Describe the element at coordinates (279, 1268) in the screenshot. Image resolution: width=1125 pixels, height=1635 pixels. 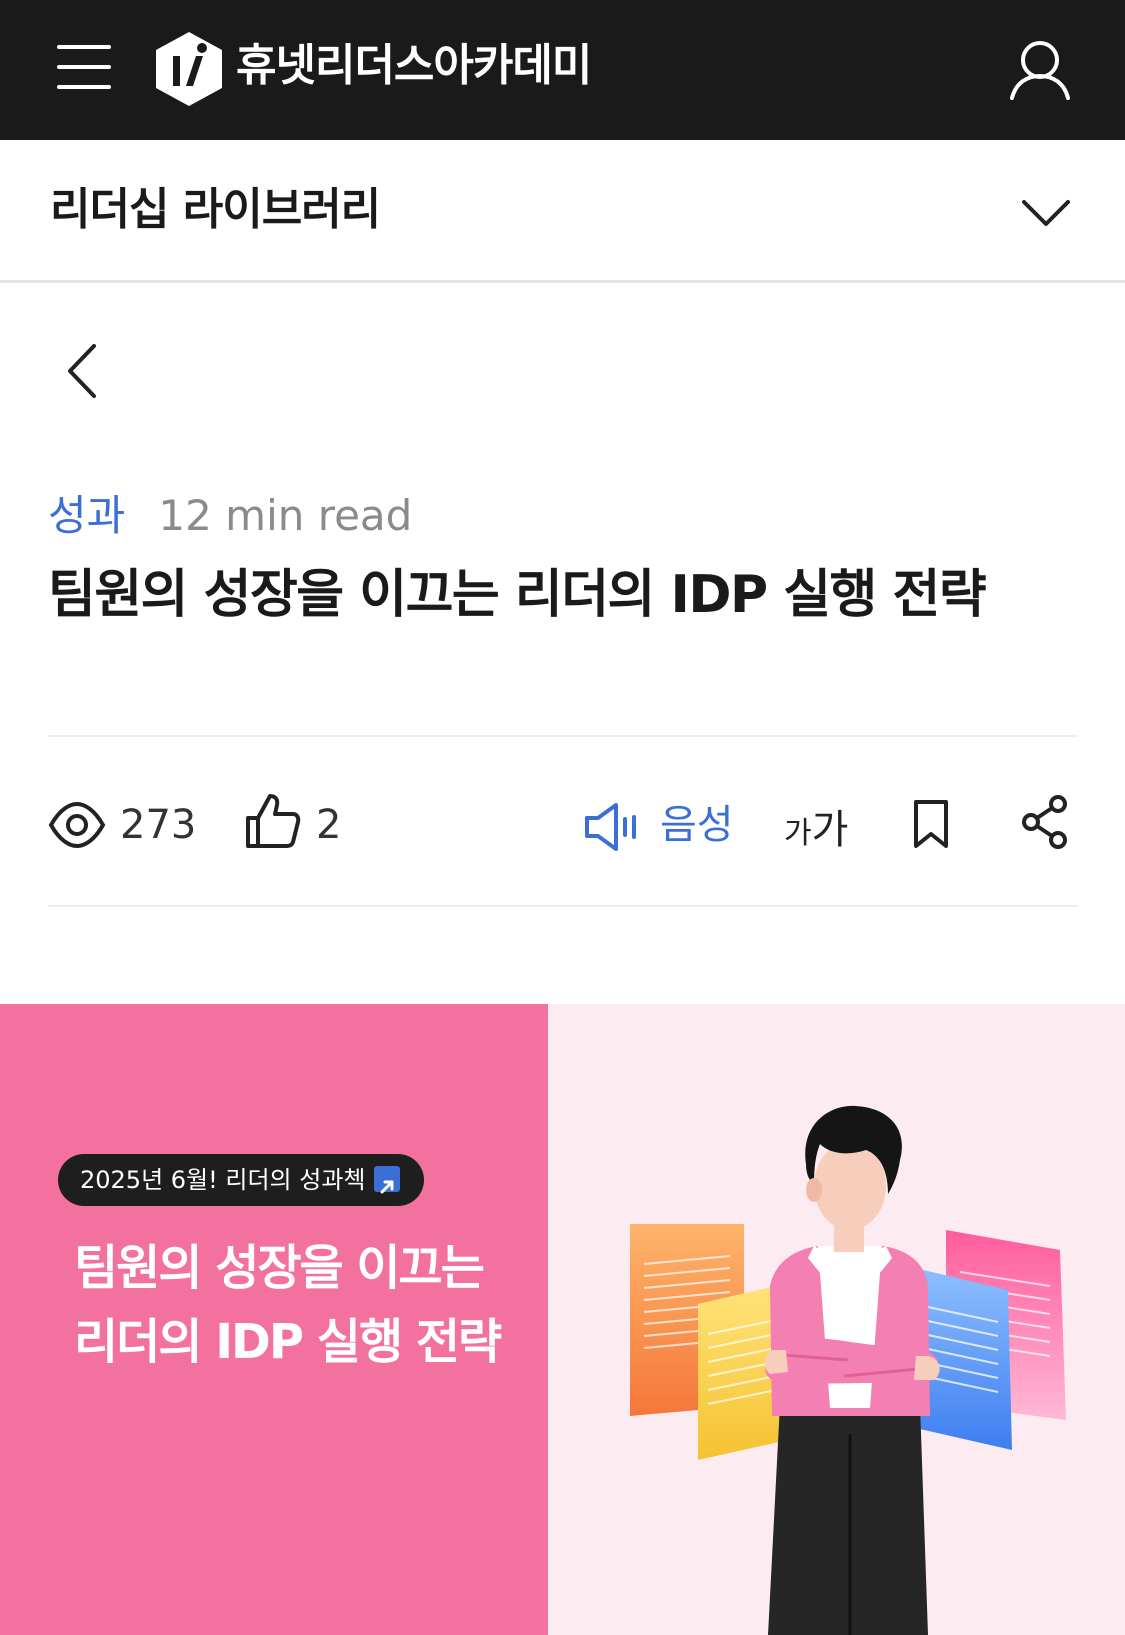
I see `hero-title-line1: 팀원의 성장을 이끄는` at that location.